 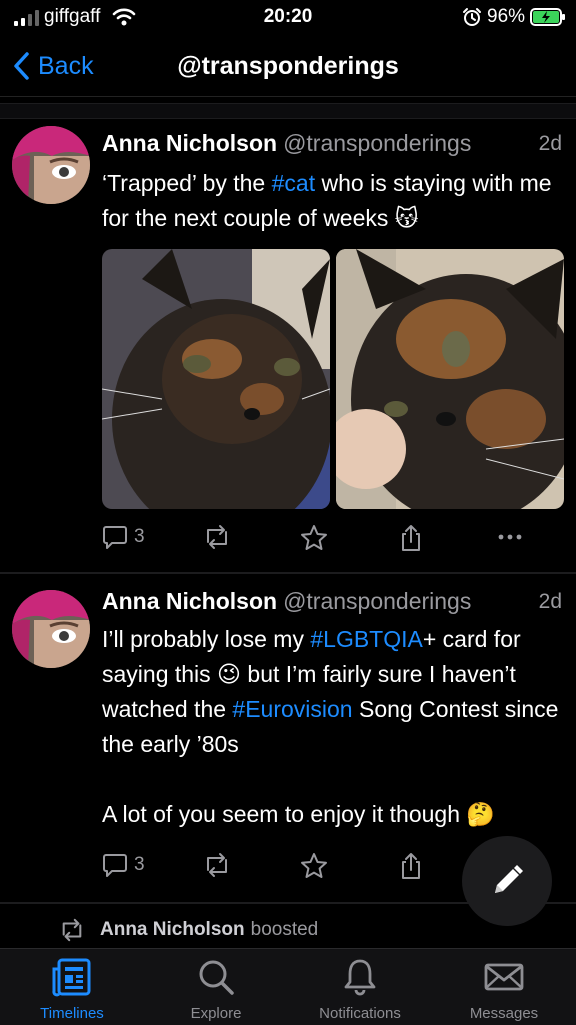 What do you see at coordinates (216, 1013) in the screenshot?
I see `tab-label: Explore` at bounding box center [216, 1013].